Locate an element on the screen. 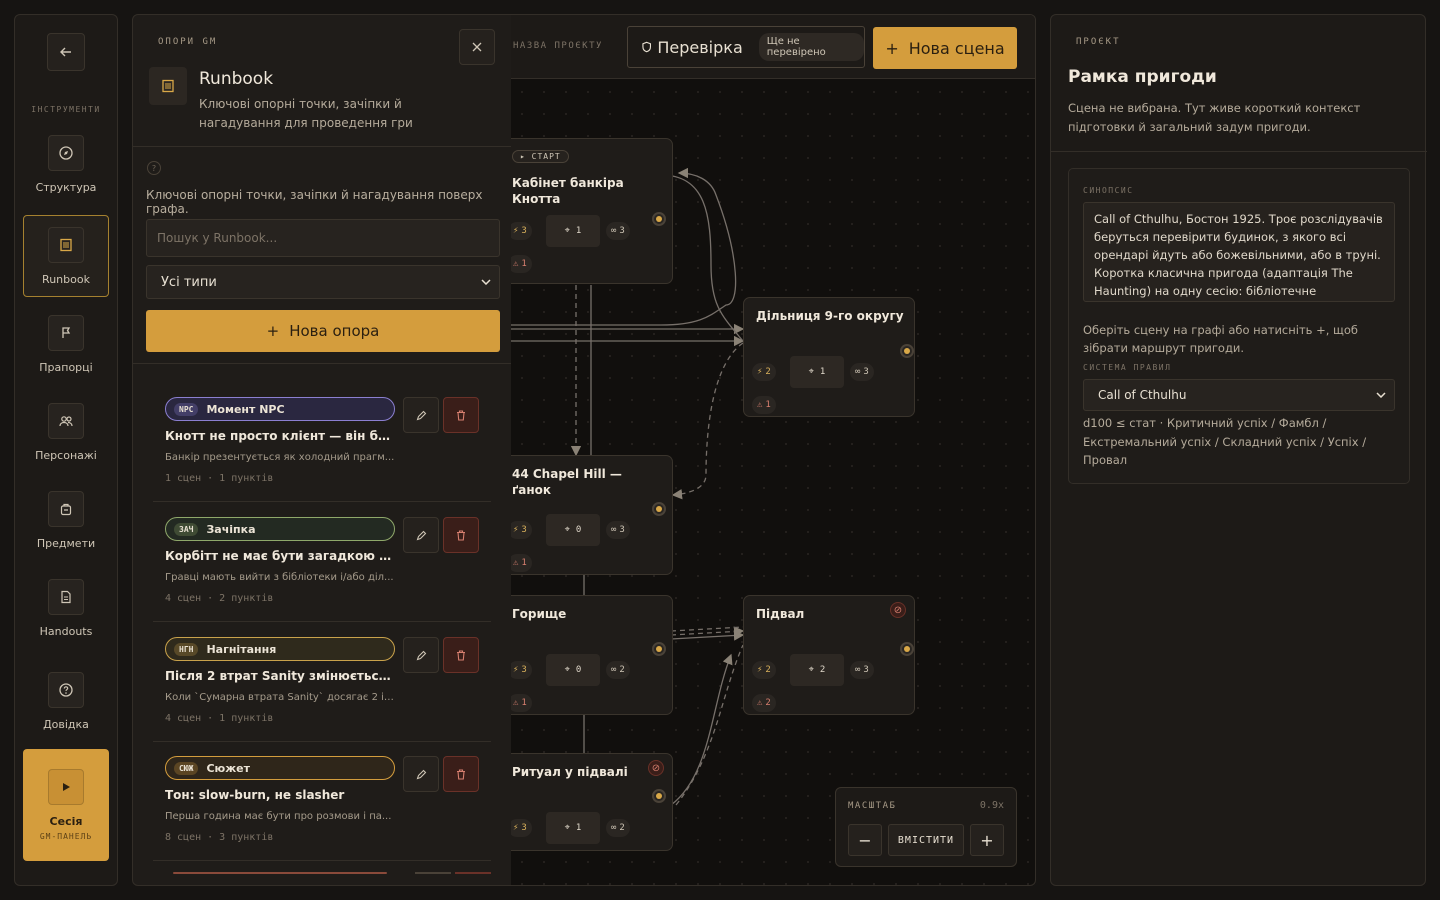 The width and height of the screenshot is (1440, 900). tool-items: Предмети is located at coordinates (66, 520).